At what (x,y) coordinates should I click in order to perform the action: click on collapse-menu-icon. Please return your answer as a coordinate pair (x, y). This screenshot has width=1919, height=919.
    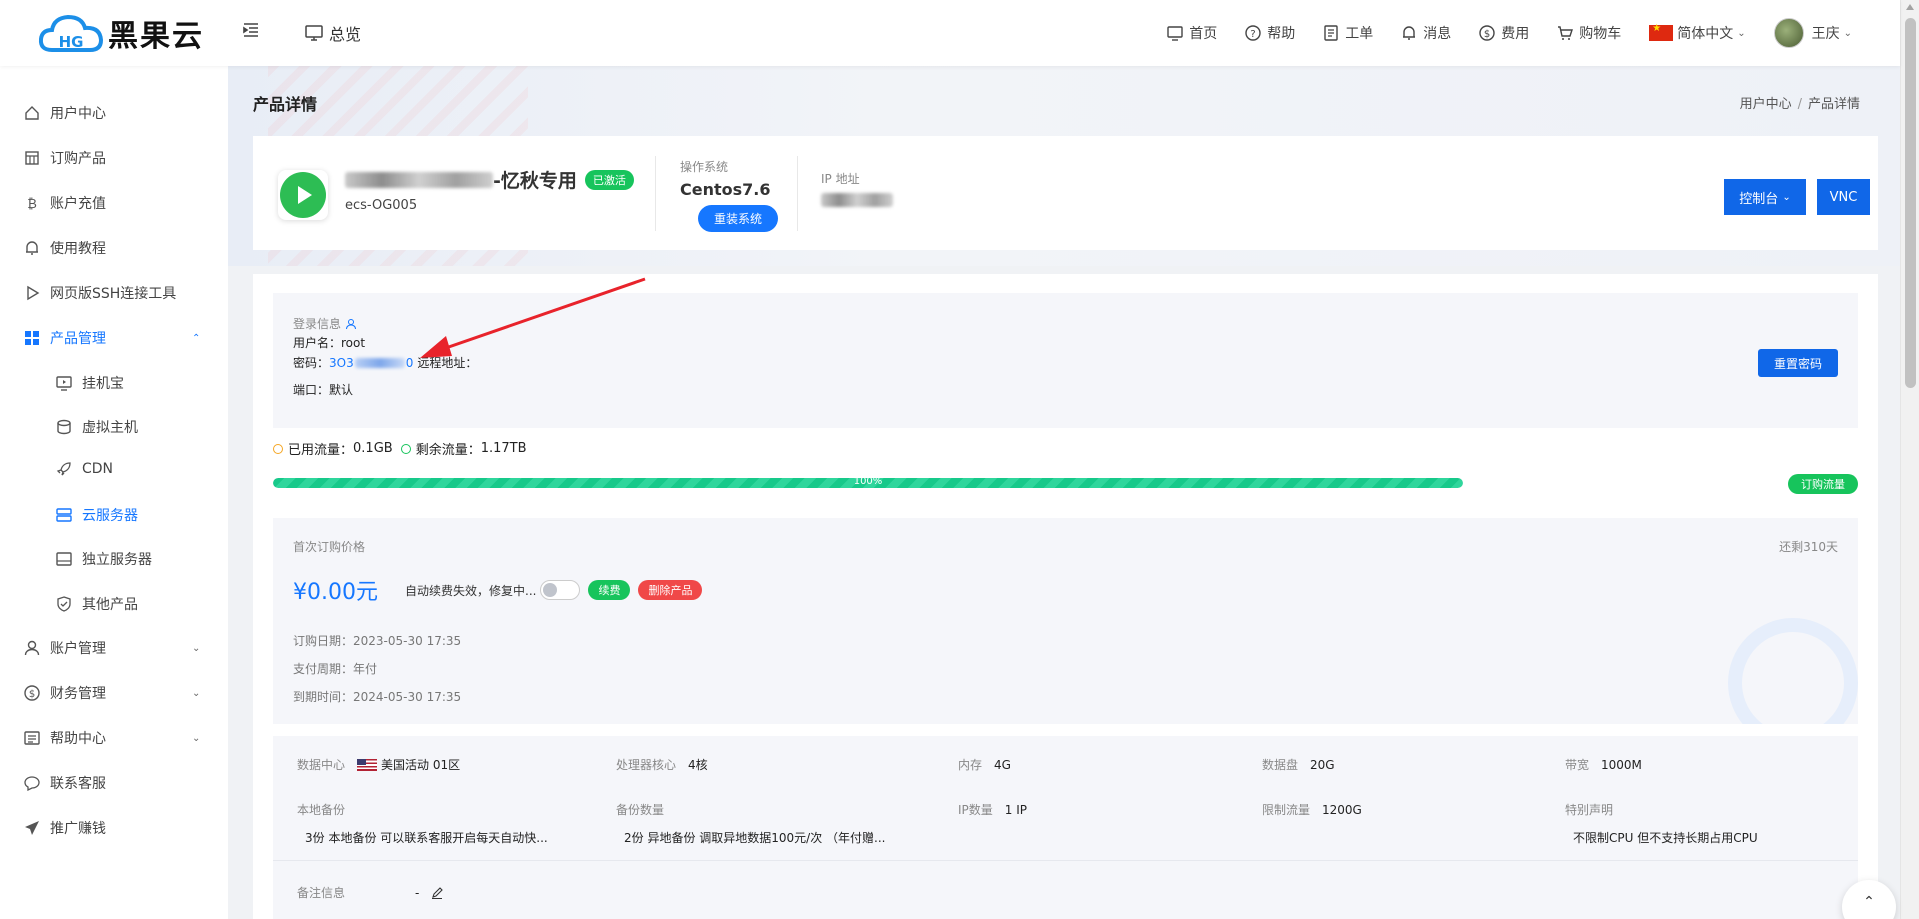
    Looking at the image, I should click on (252, 31).